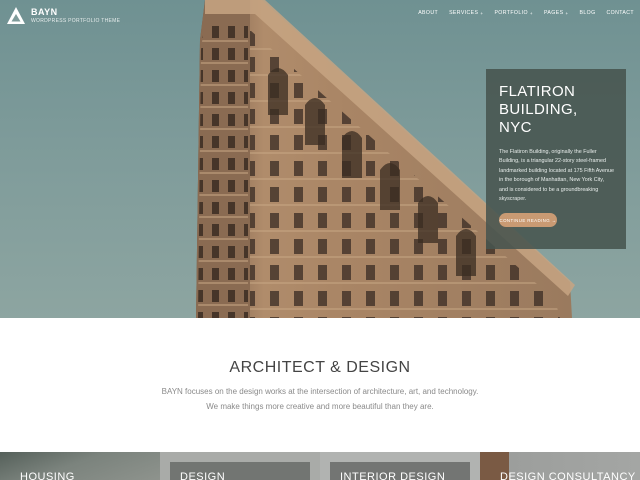  I want to click on service-panel: INTERIOR DESIGN, so click(400, 471).